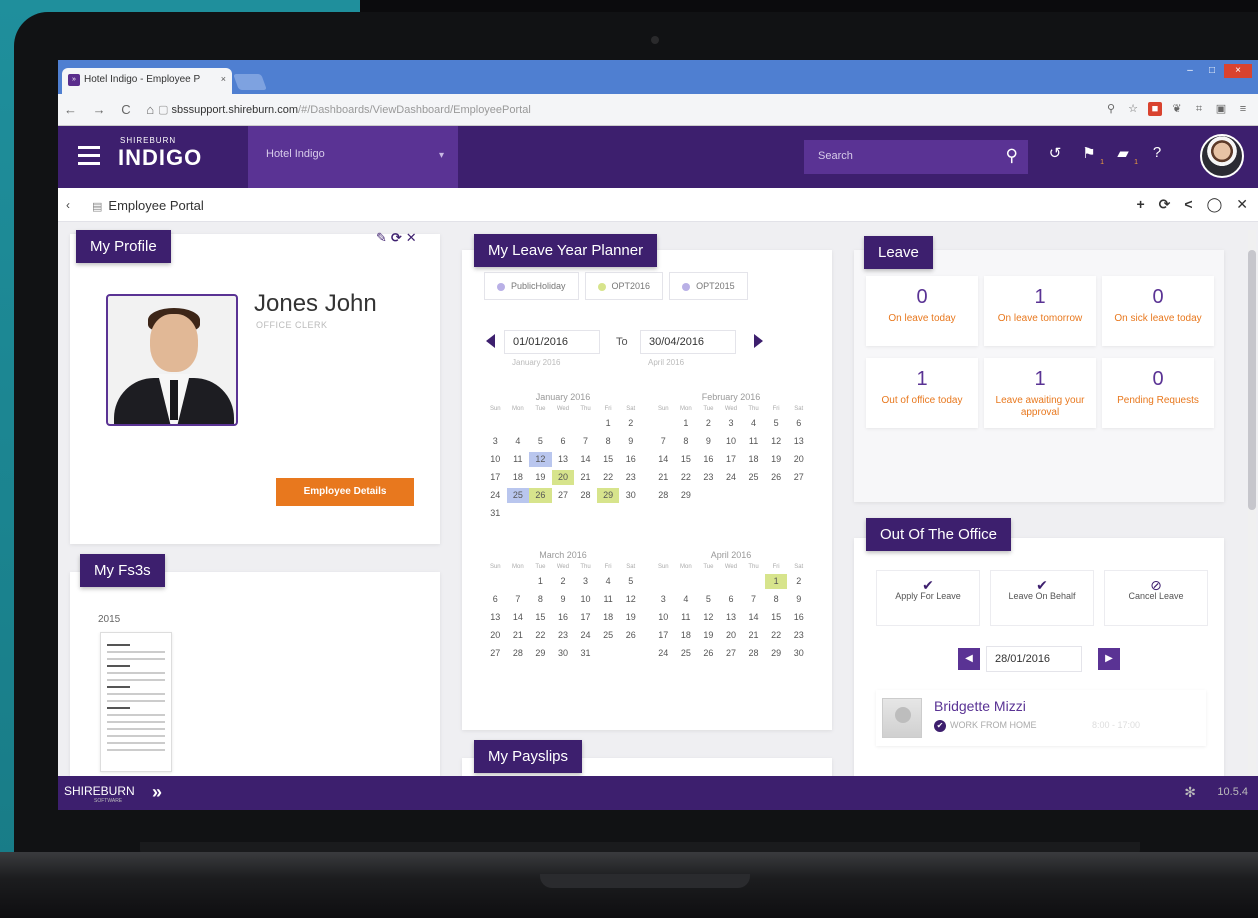  I want to click on minimize-button: –, so click(1190, 71).